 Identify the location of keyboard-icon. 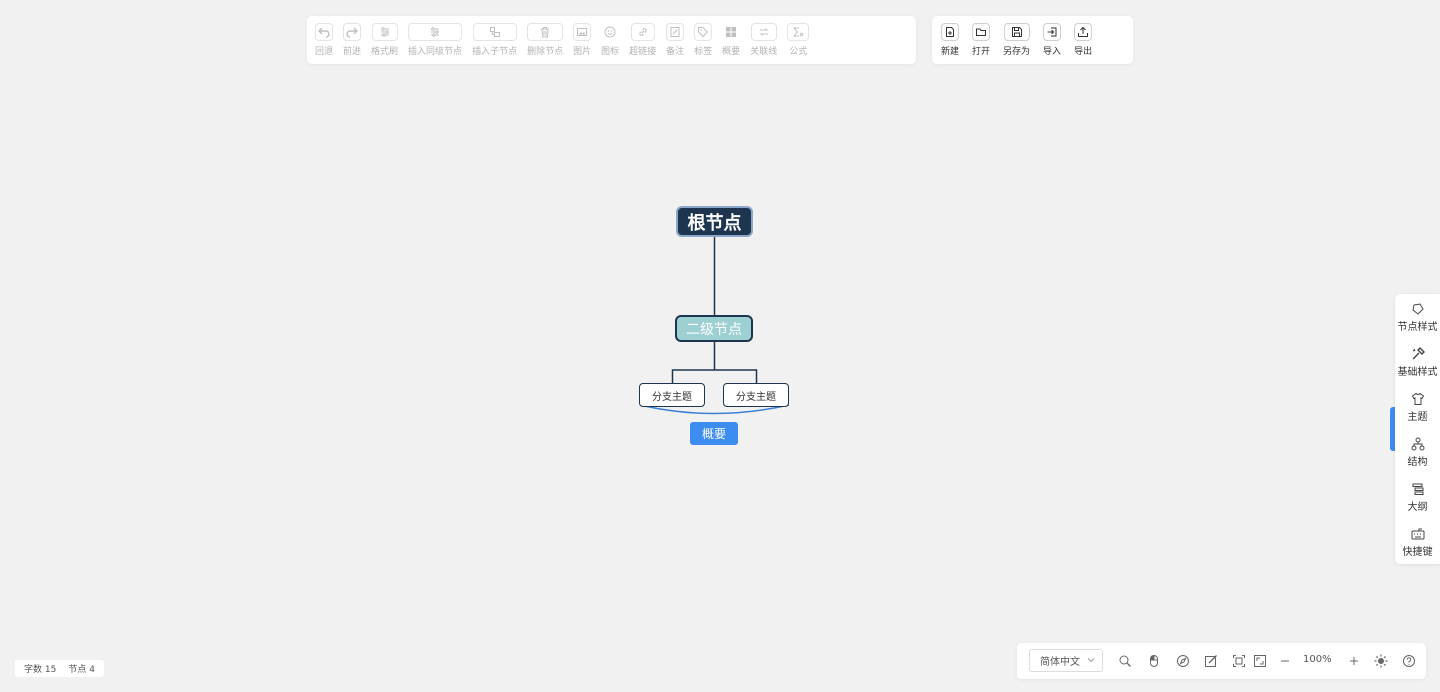
(1417, 534).